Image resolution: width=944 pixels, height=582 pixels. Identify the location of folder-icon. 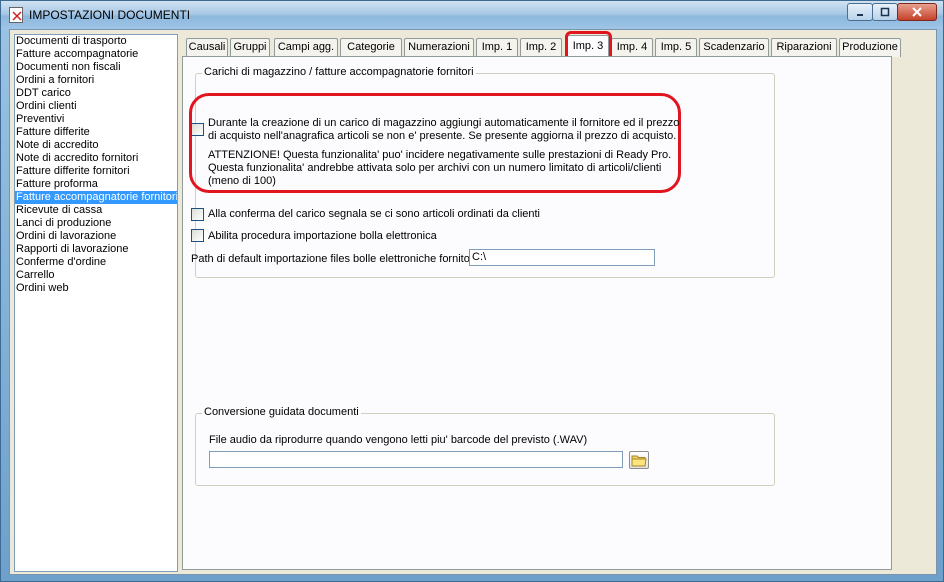
(639, 460).